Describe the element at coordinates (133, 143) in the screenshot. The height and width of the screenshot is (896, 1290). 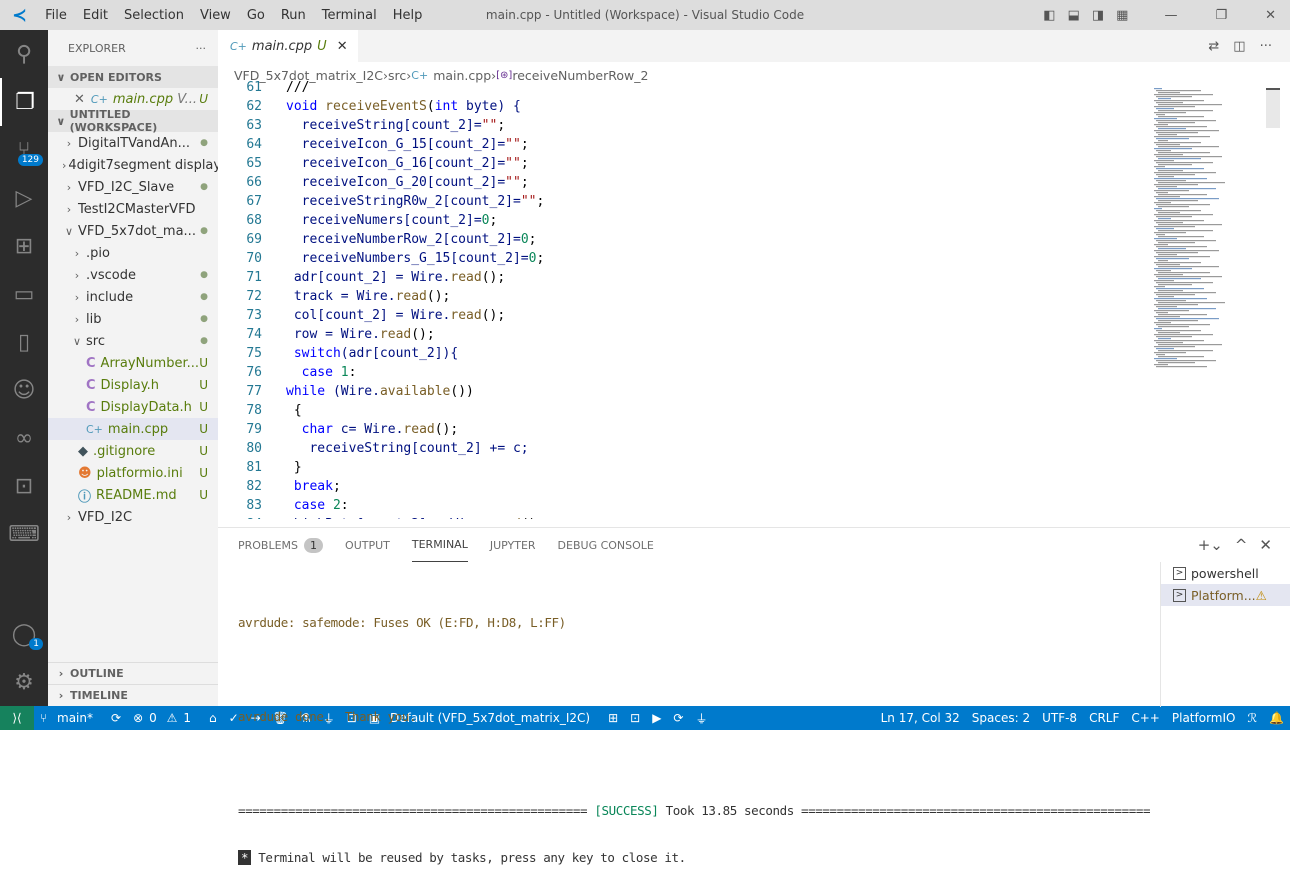
I see `tree-item: › DigitalTVandAn... ●` at that location.